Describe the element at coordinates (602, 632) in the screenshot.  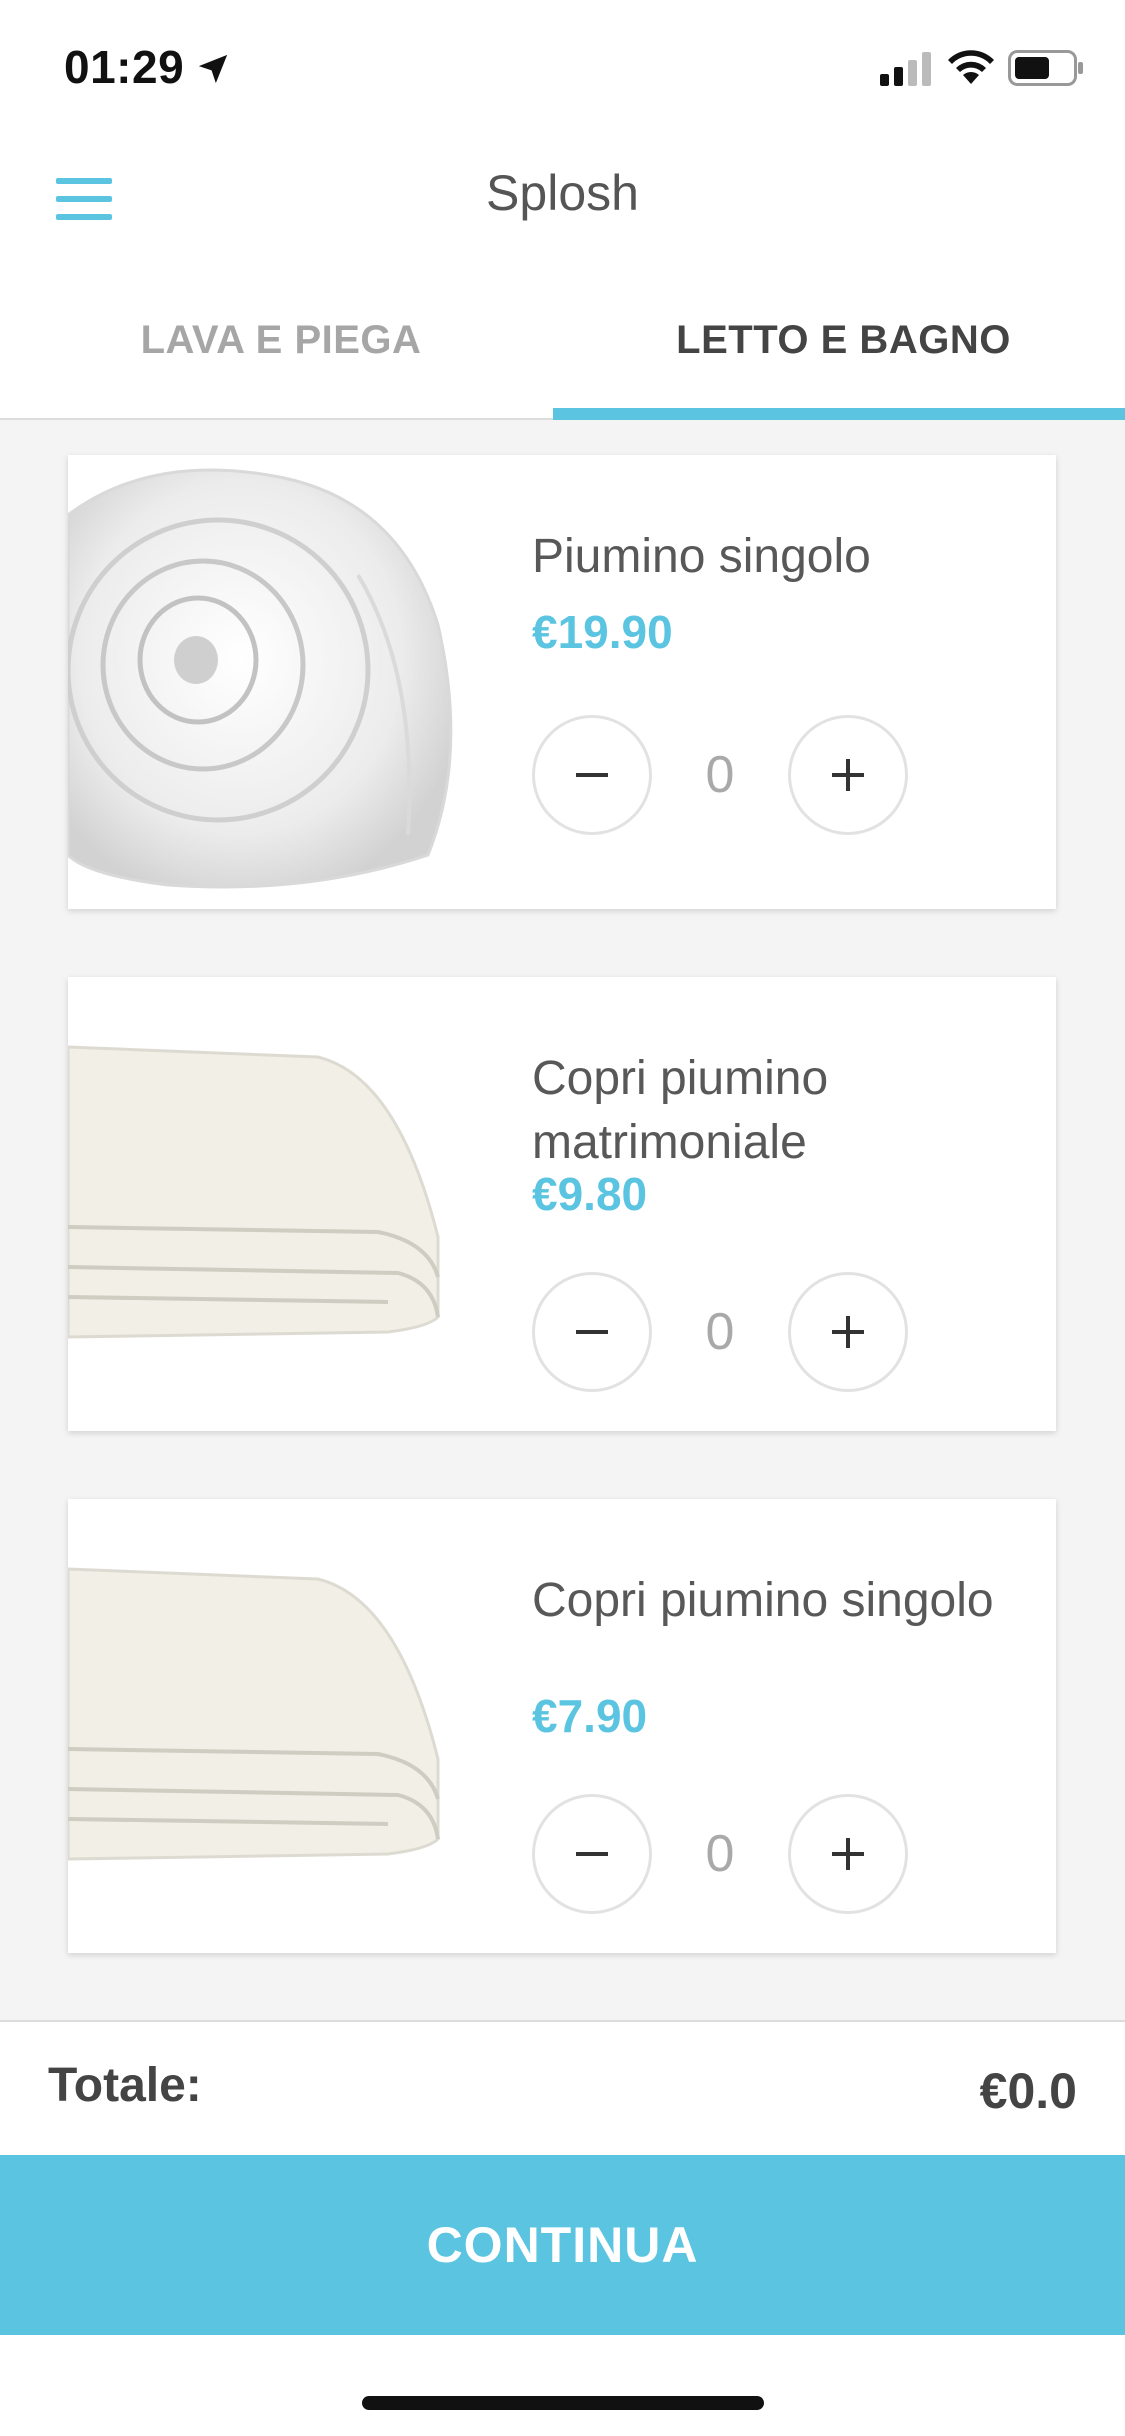
I see `product-price: €19.90` at that location.